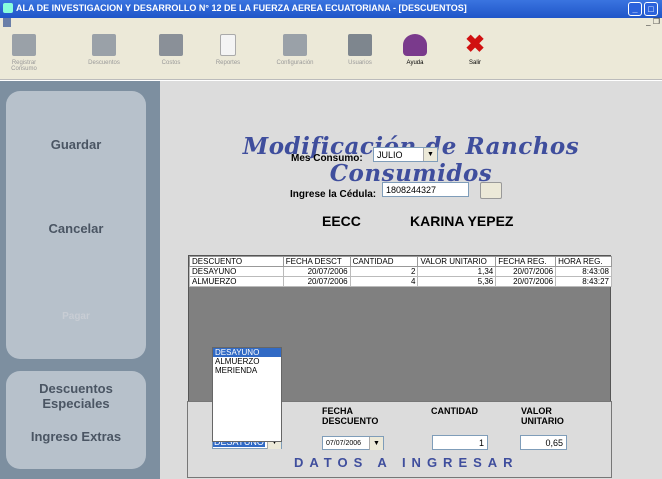  What do you see at coordinates (457, 271) in the screenshot?
I see `table-cell: 1,34` at bounding box center [457, 271].